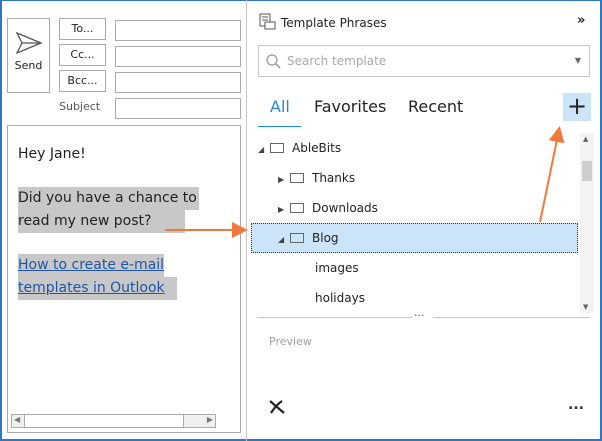 This screenshot has width=602, height=441. Describe the element at coordinates (91, 265) in the screenshot. I see `post-link-line-1: How to create e-mail` at that location.